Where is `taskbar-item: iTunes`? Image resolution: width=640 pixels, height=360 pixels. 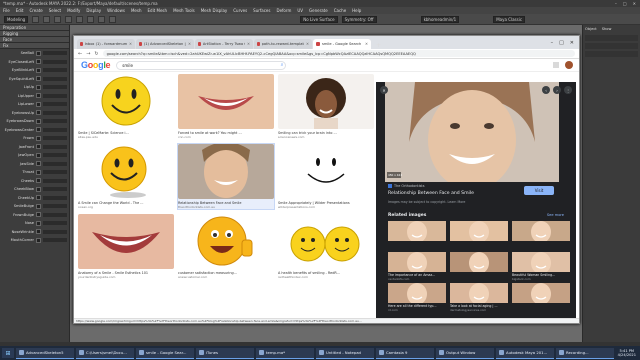 taskbar-item: iTunes is located at coordinates (225, 353).